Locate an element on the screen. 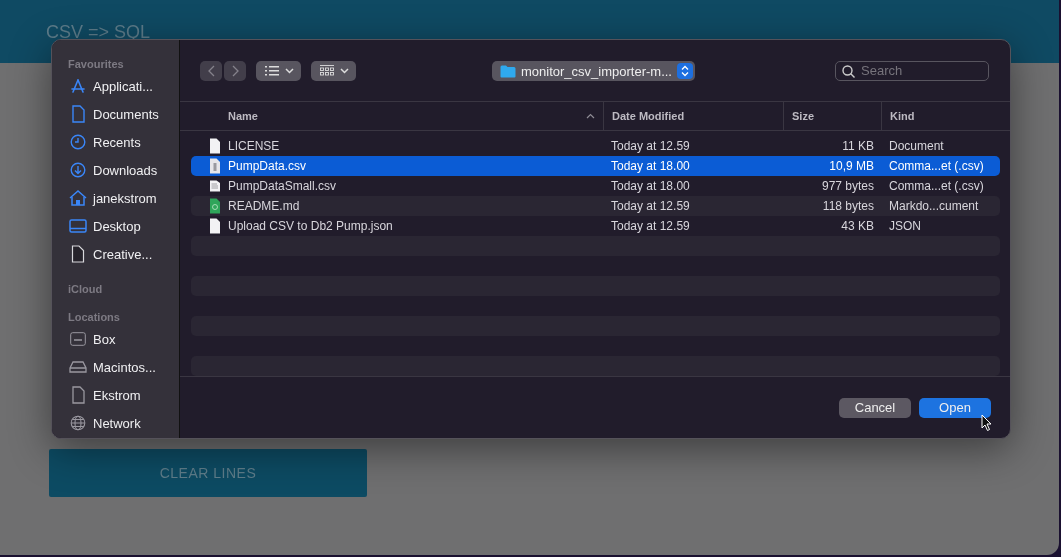 Image resolution: width=1061 pixels, height=557 pixels. app-store-icon is located at coordinates (78, 86).